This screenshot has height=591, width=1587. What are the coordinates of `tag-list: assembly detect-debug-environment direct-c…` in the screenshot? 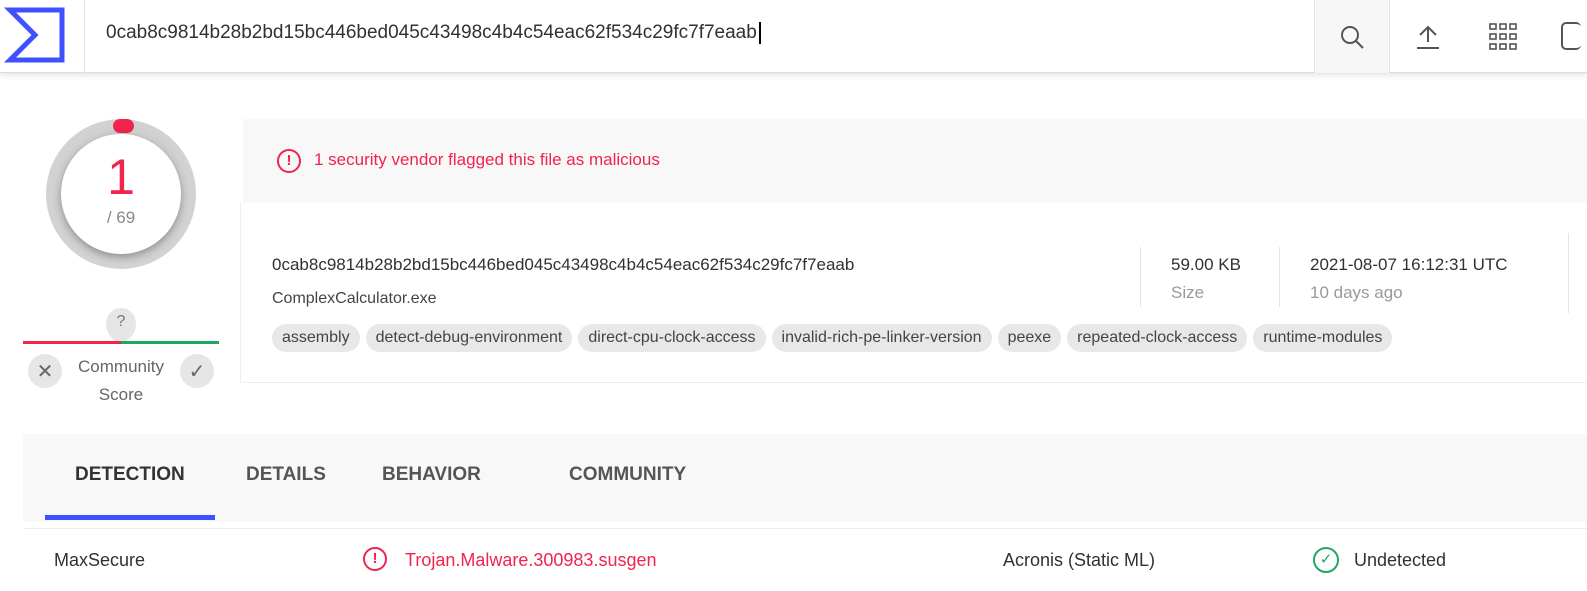 It's located at (835, 338).